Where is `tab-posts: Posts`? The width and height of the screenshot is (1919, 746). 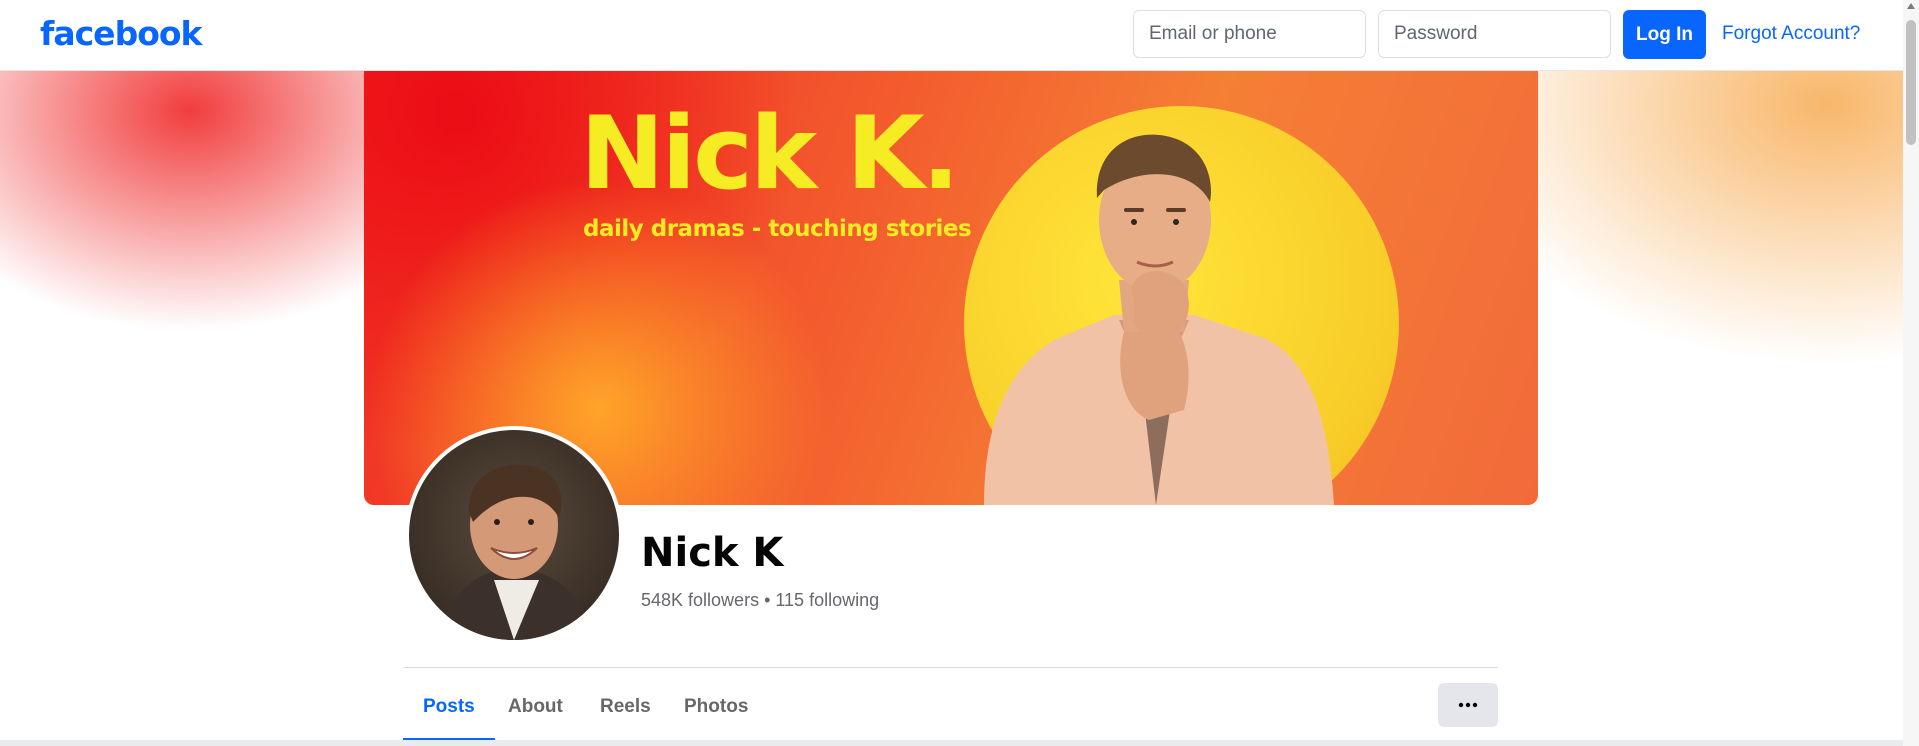 tab-posts: Posts is located at coordinates (449, 714).